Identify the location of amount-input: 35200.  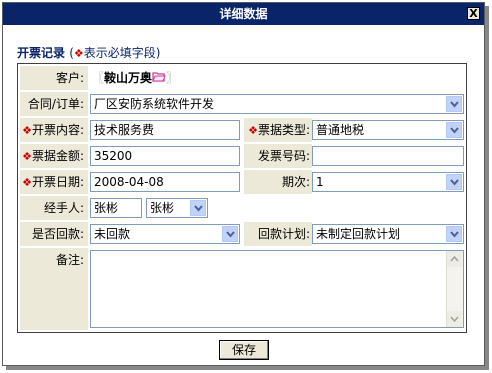
(165, 156).